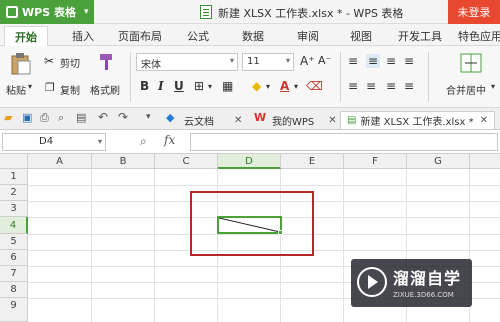  I want to click on column-header-overflow, so click(485, 161).